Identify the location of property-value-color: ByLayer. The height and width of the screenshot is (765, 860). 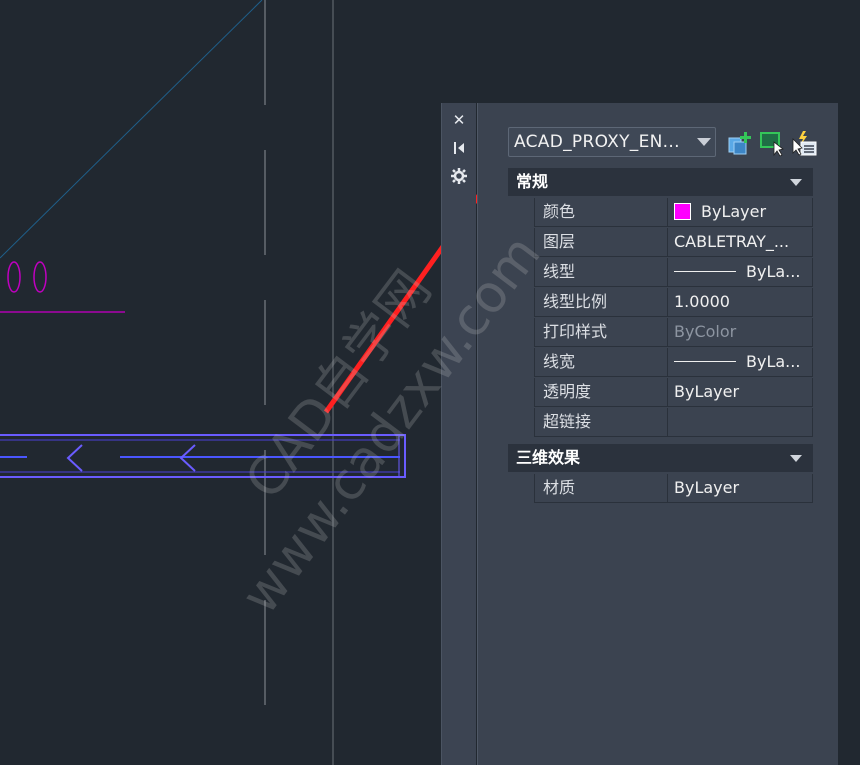
(740, 212).